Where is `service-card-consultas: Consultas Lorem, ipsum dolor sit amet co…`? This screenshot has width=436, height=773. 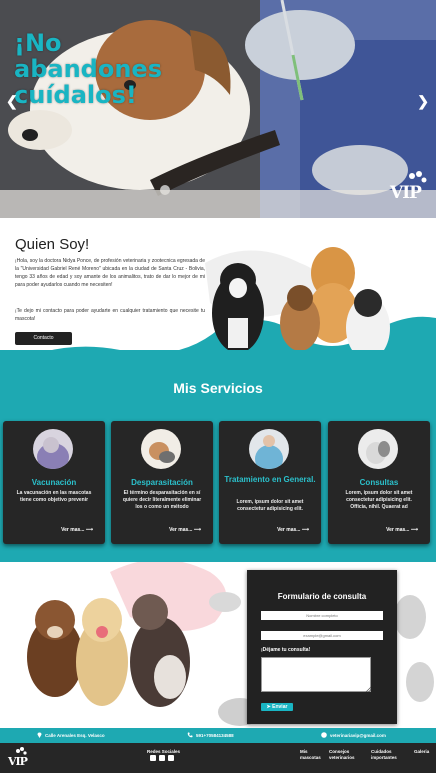 service-card-consultas: Consultas Lorem, ipsum dolor sit amet co… is located at coordinates (379, 482).